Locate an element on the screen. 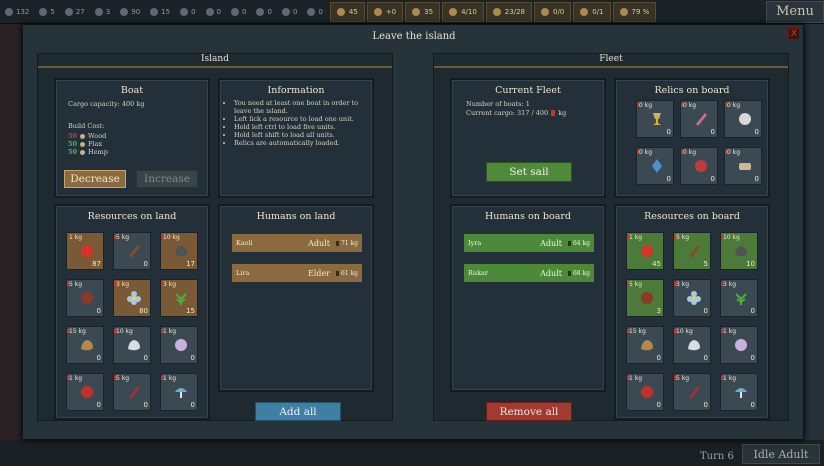  close-icon: X is located at coordinates (794, 34).